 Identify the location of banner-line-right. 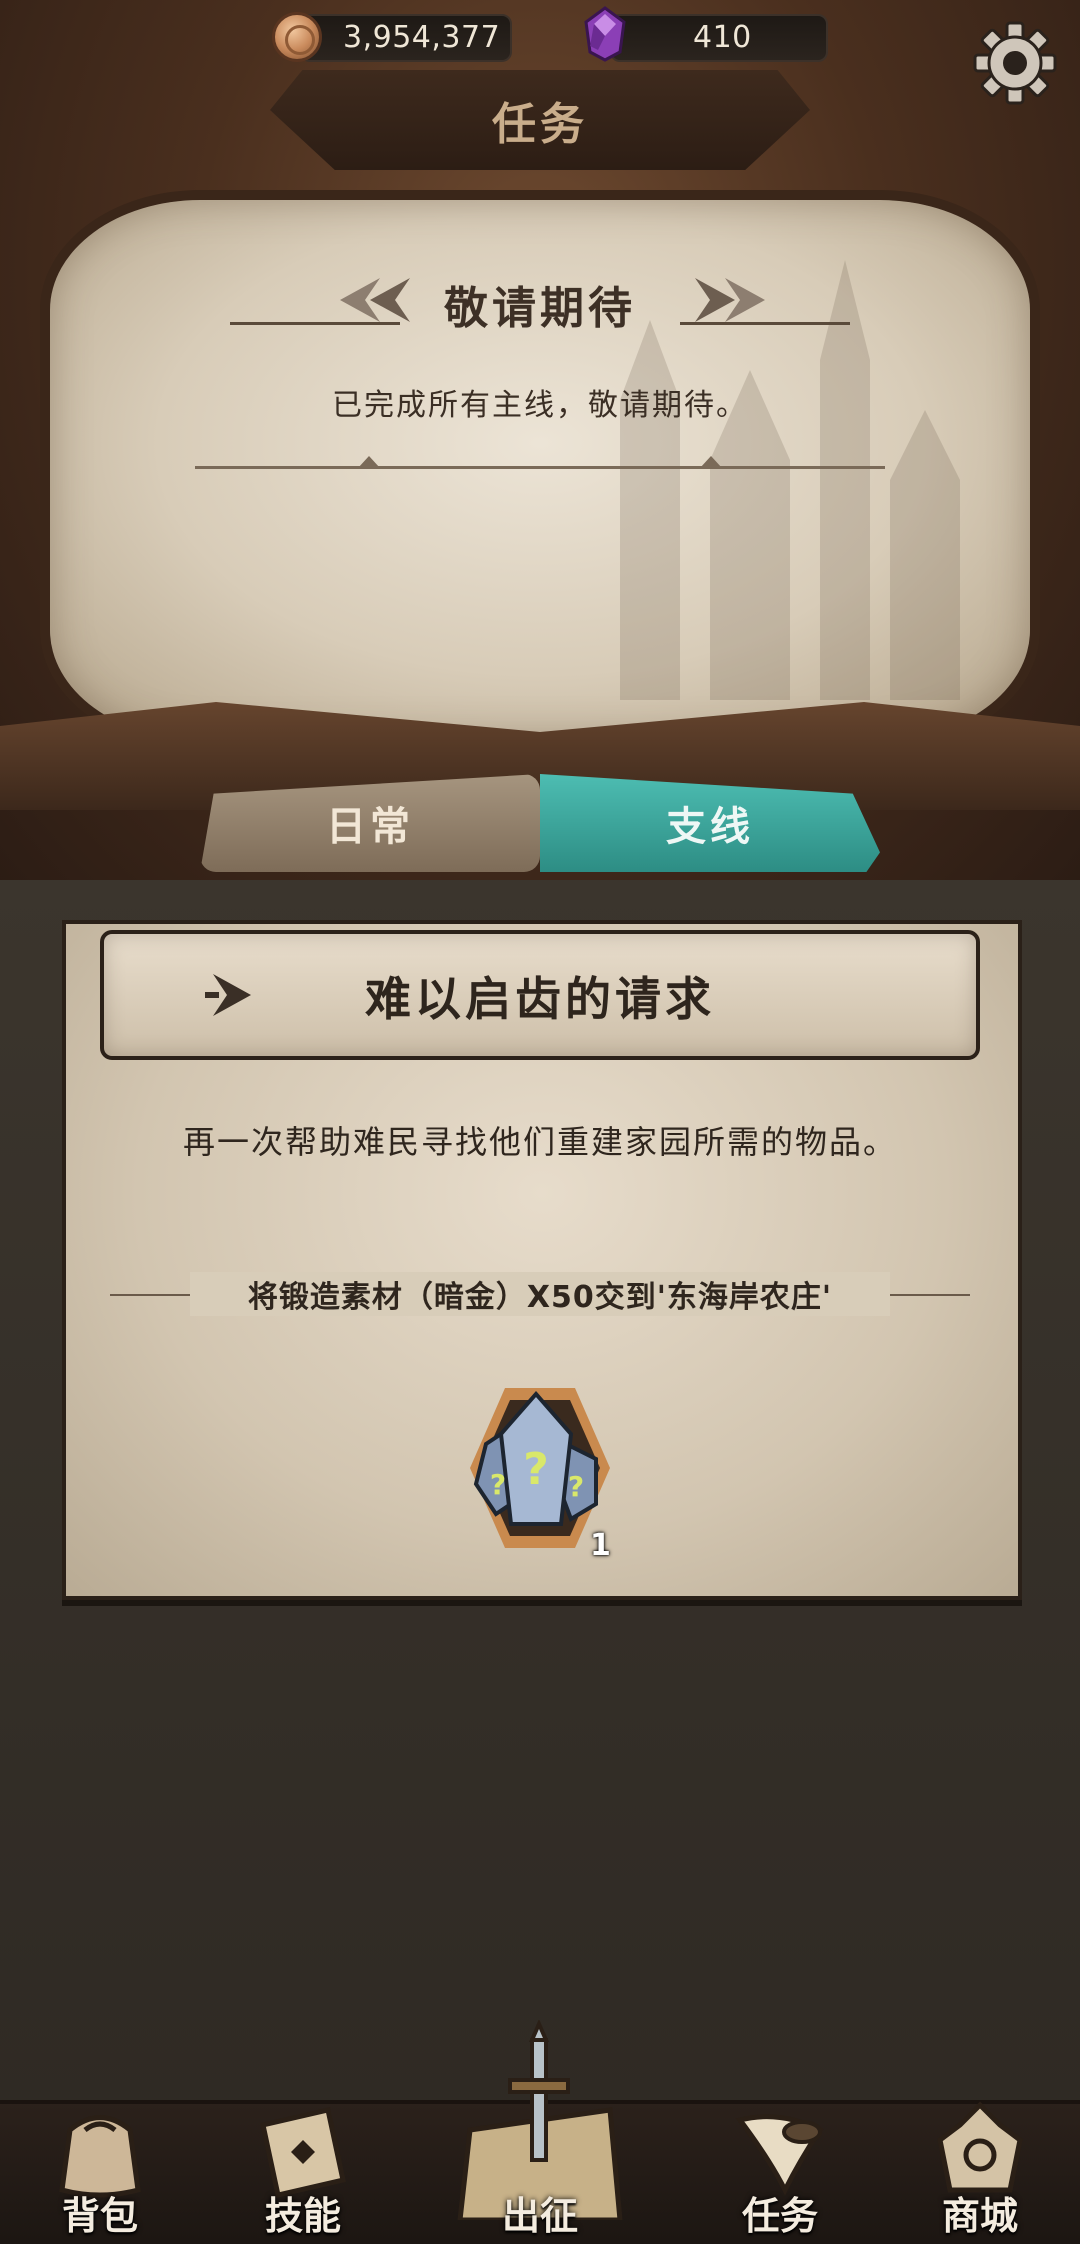
(765, 323).